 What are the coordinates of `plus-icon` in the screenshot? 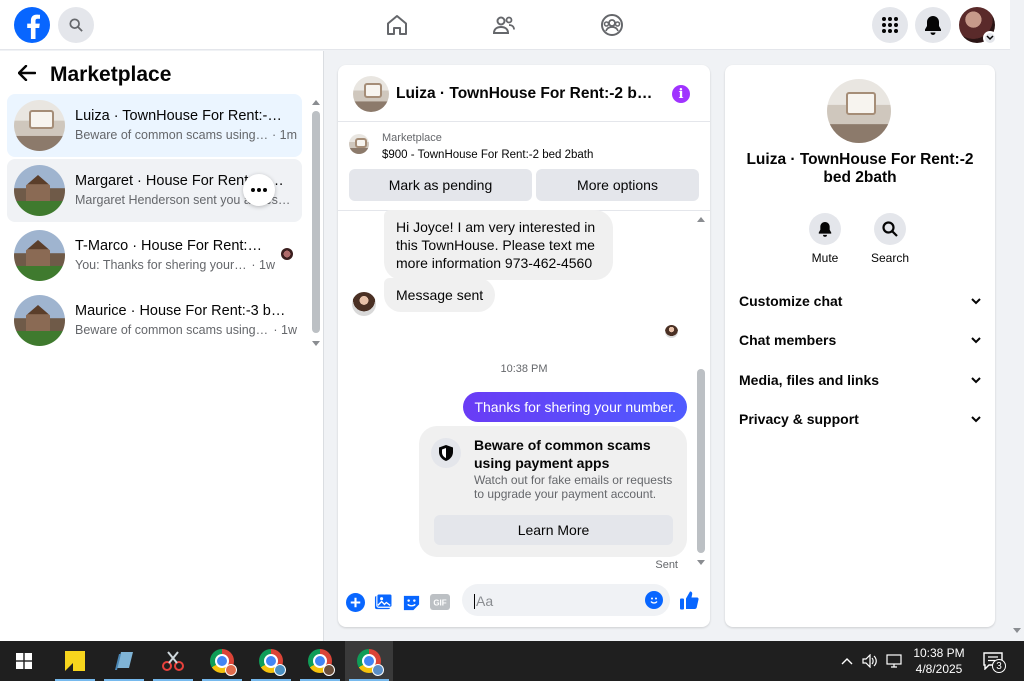 It's located at (355, 602).